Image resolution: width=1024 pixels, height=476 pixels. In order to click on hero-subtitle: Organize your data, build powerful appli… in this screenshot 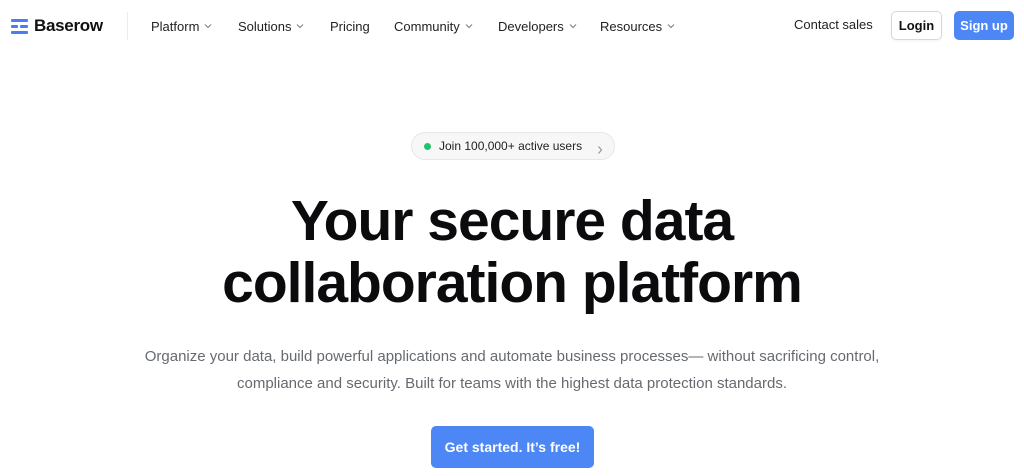, I will do `click(512, 370)`.